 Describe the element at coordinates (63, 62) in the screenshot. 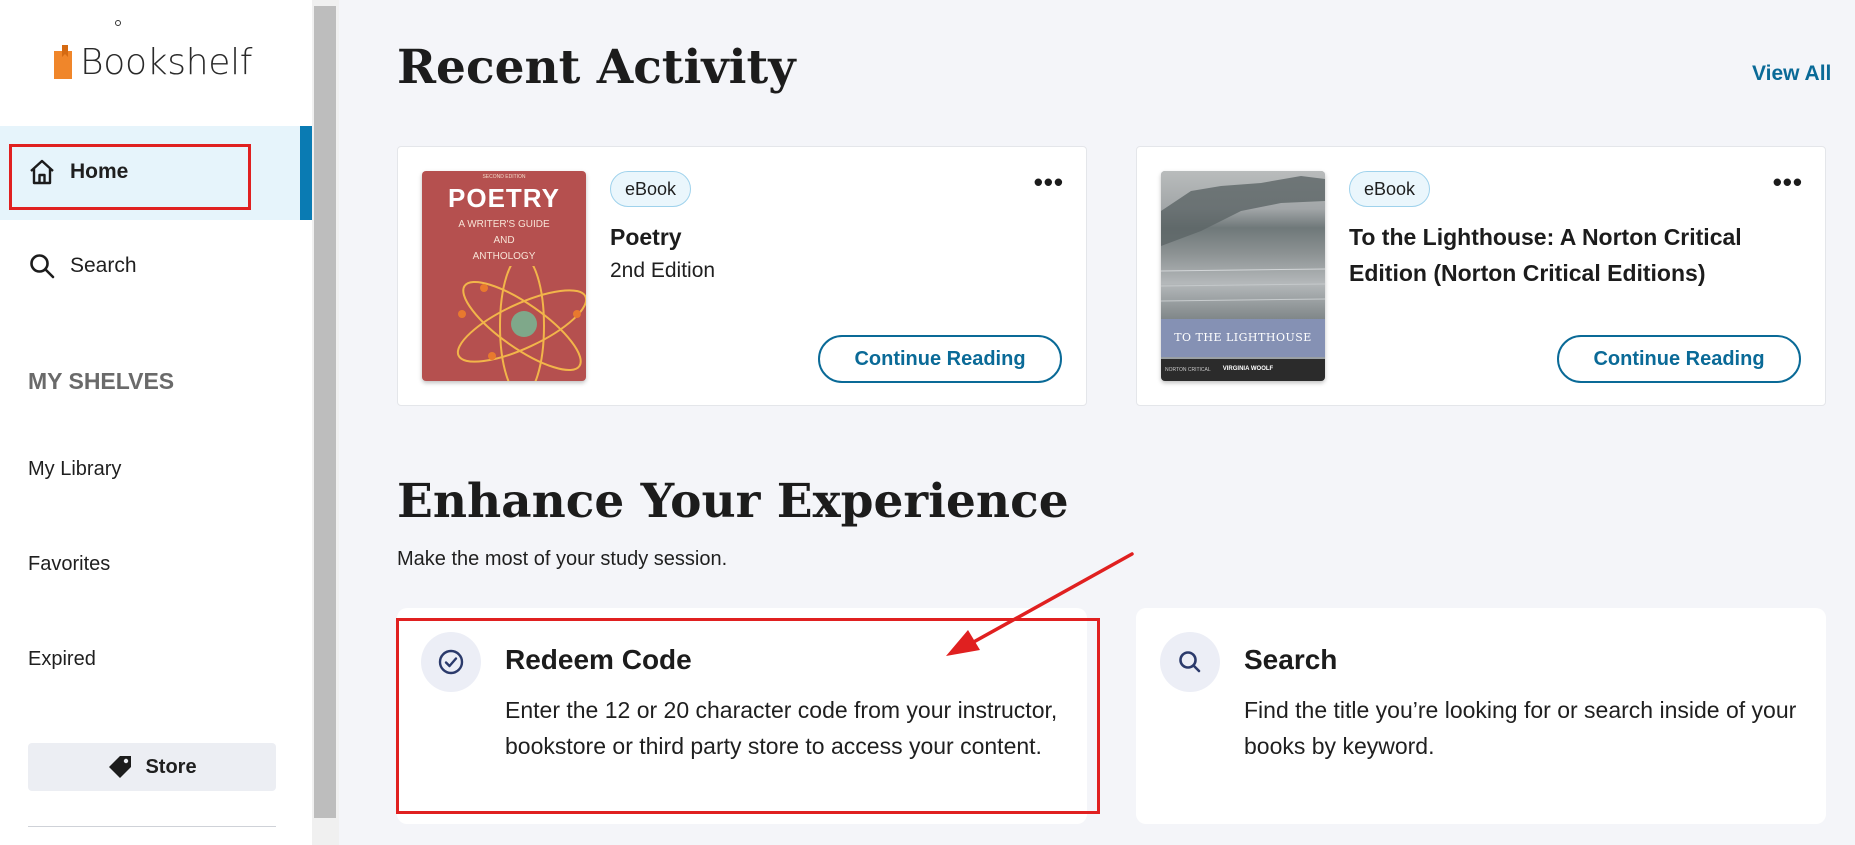

I see `bookshelf-logo-icon` at that location.